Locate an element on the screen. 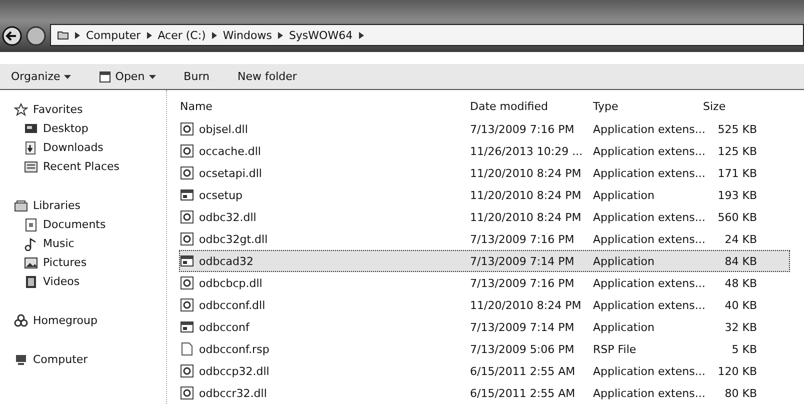  breadcrumb: Acer (C:) is located at coordinates (182, 35).